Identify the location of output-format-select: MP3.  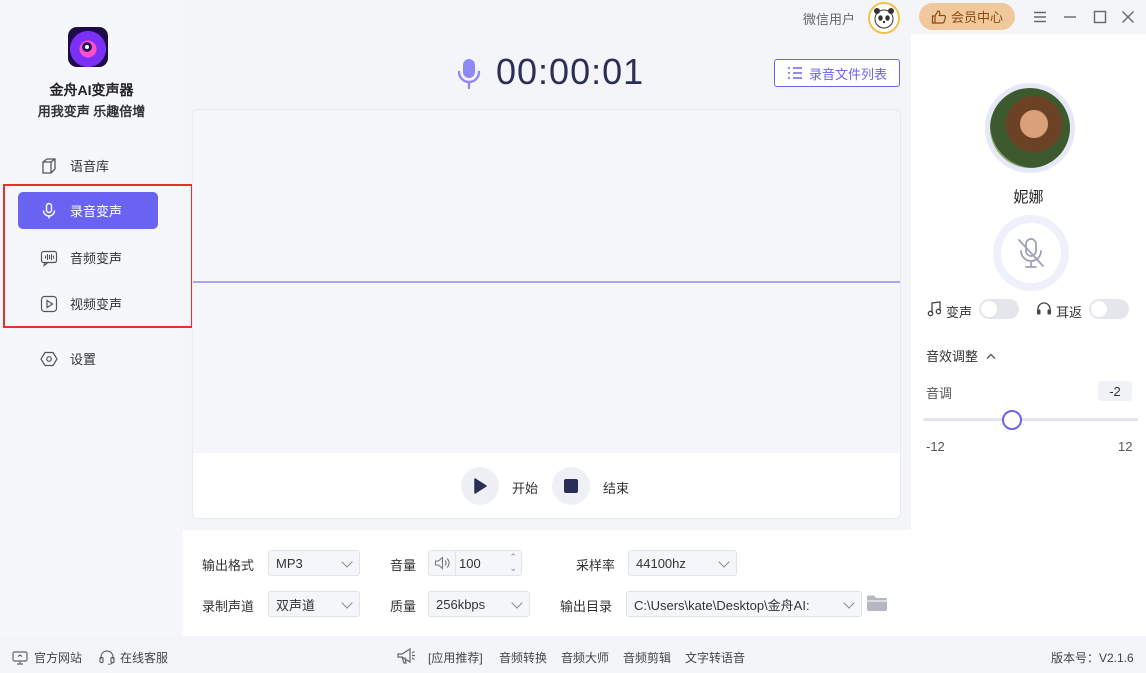
(314, 563).